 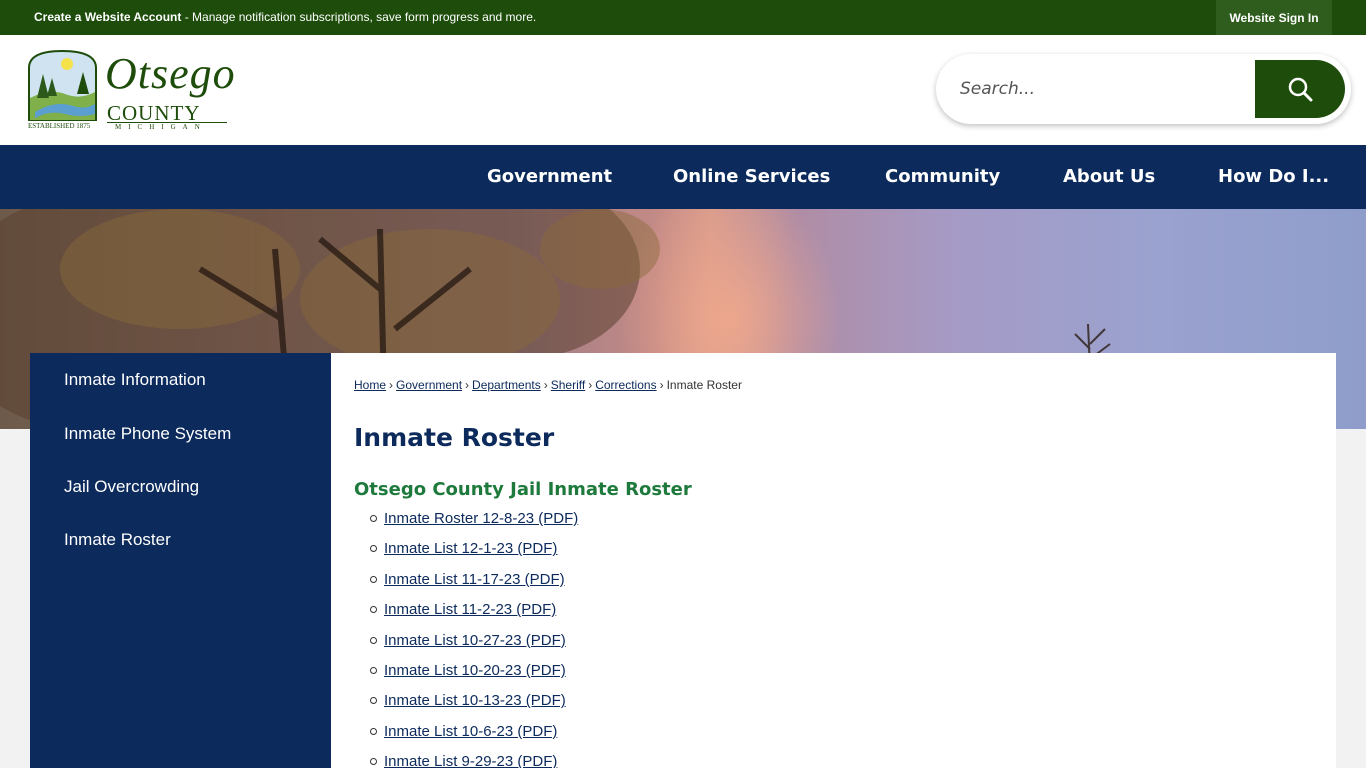 What do you see at coordinates (429, 385) in the screenshot?
I see `breadcrumb-government: Government` at bounding box center [429, 385].